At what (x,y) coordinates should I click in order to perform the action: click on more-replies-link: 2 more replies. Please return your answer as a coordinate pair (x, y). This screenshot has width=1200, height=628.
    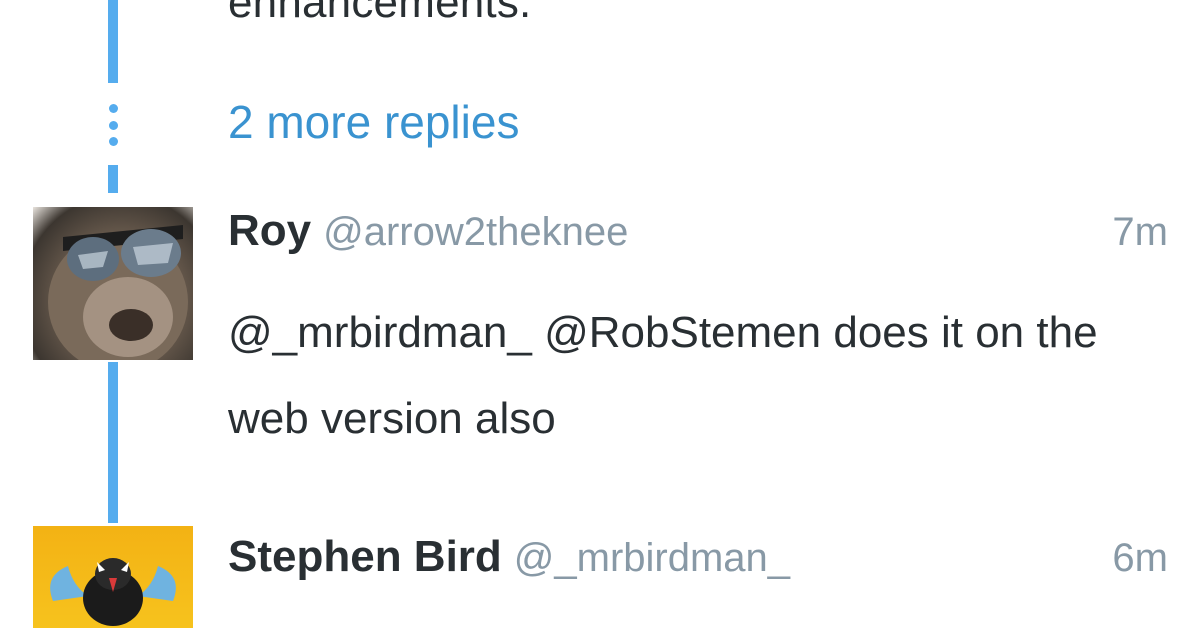
    Looking at the image, I should click on (373, 122).